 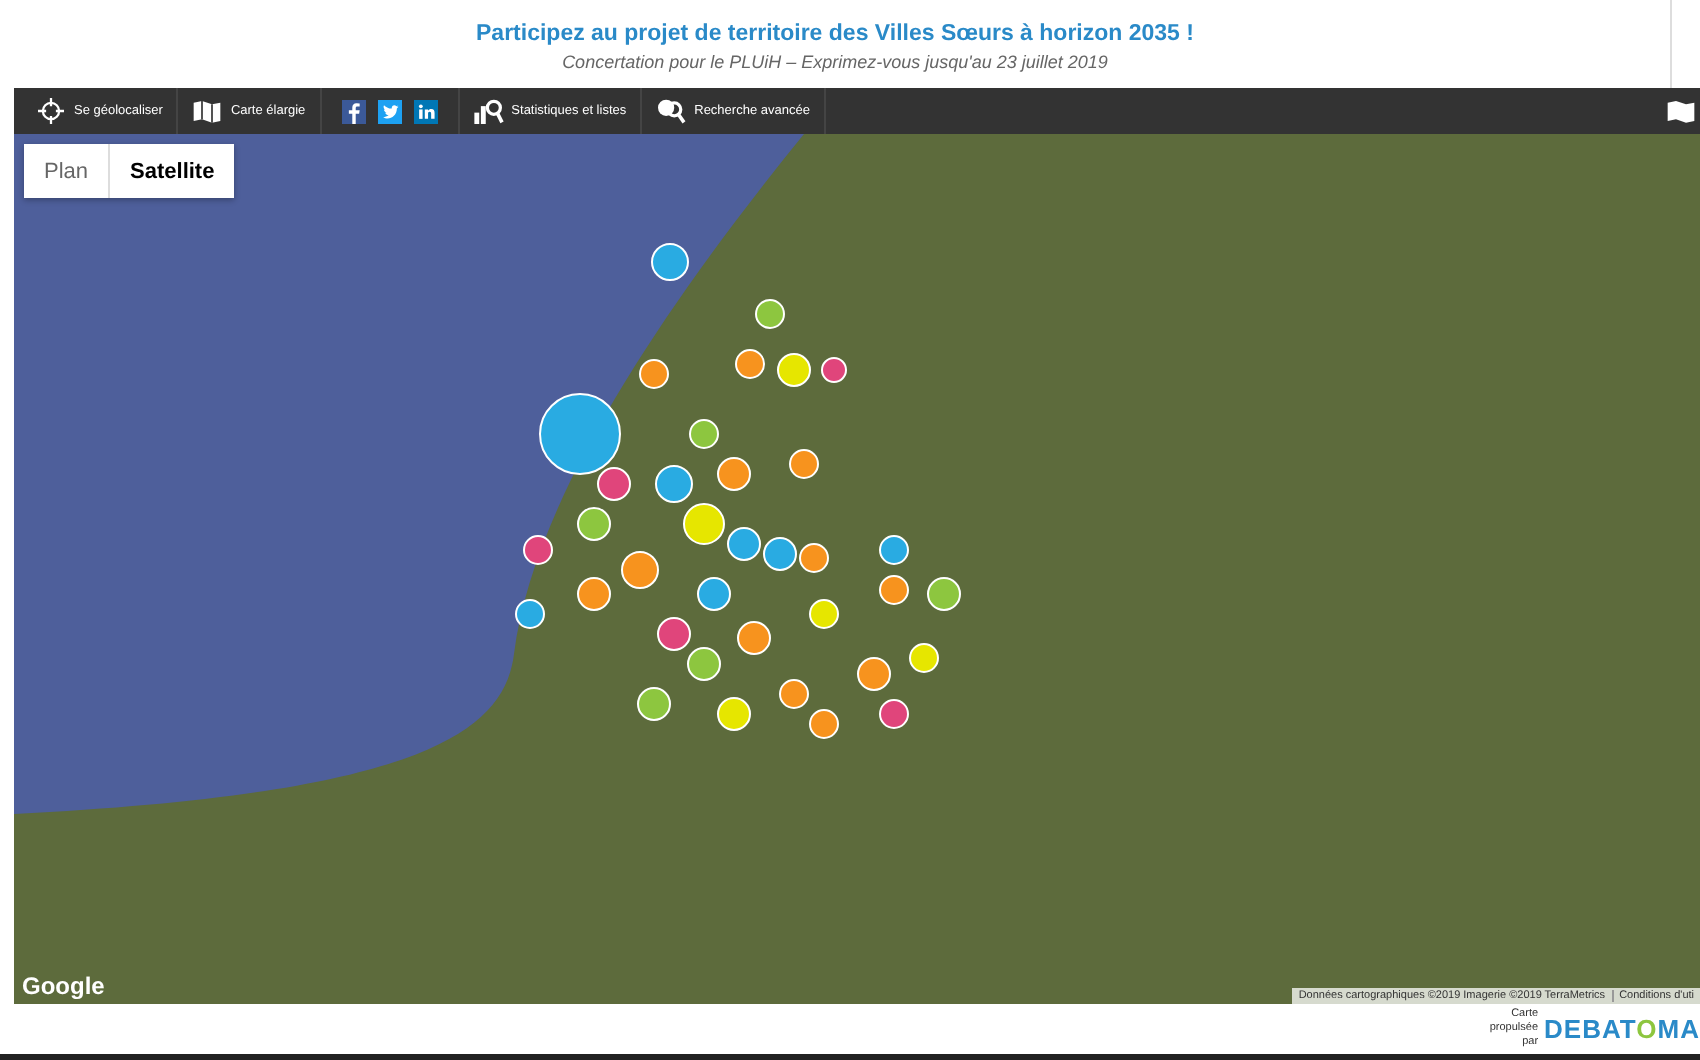 I want to click on crosshair-icon, so click(x=51, y=111).